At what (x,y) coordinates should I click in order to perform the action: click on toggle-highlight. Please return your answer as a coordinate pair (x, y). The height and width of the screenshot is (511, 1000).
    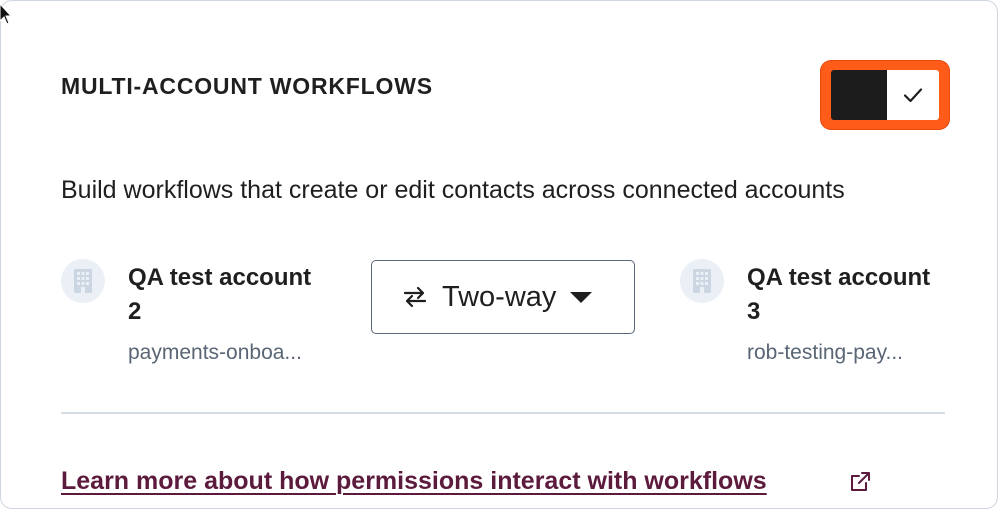
    Looking at the image, I should click on (885, 95).